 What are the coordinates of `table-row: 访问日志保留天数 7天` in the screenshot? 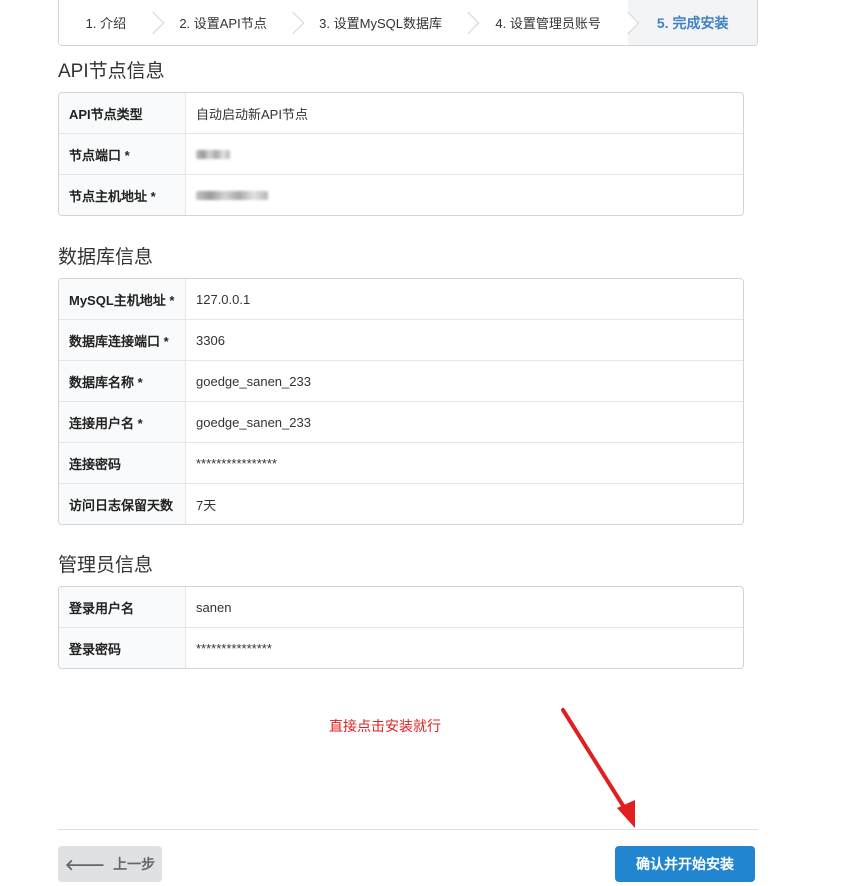 It's located at (401, 503).